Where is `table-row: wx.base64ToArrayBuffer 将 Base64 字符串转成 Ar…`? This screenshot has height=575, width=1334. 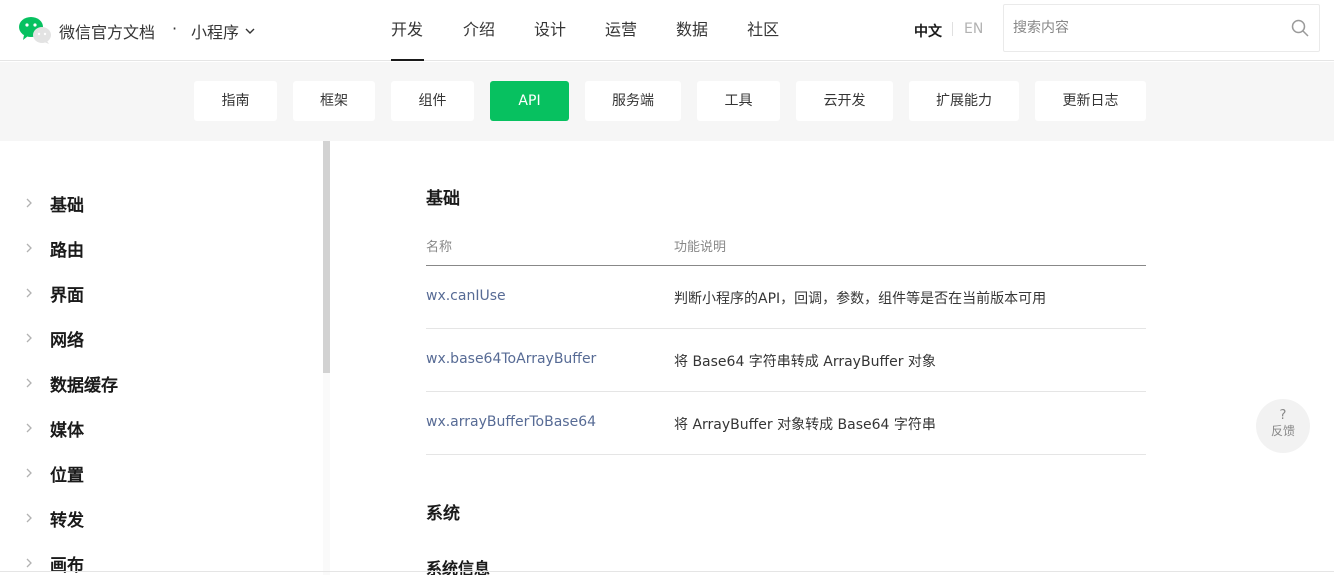 table-row: wx.base64ToArrayBuffer 将 Base64 字符串转成 Ar… is located at coordinates (786, 360).